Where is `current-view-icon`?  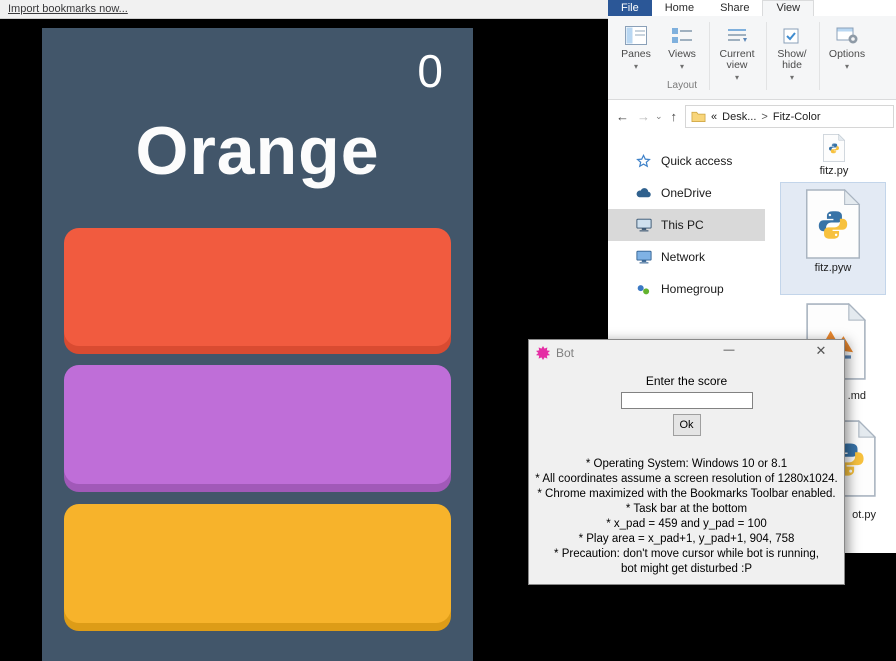 current-view-icon is located at coordinates (737, 35).